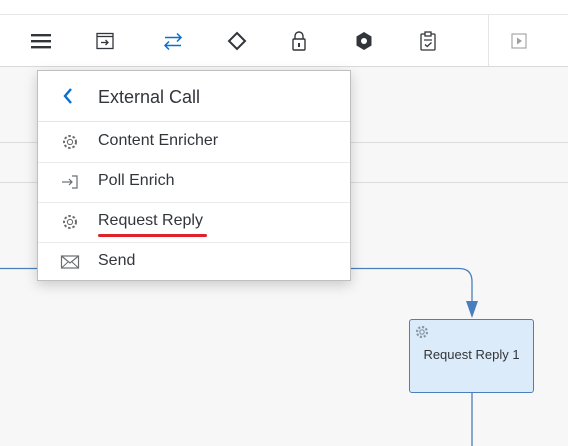 This screenshot has height=446, width=568. I want to click on envelope-icon, so click(70, 262).